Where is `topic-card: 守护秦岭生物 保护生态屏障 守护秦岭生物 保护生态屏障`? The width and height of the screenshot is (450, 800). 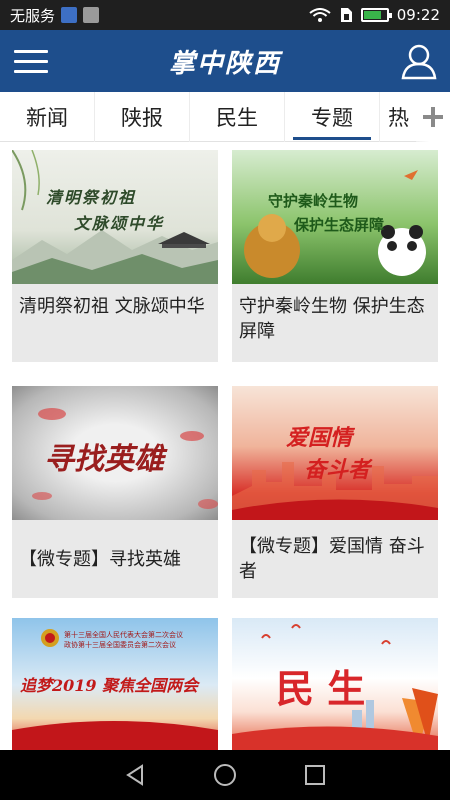 topic-card: 守护秦岭生物 保护生态屏障 守护秦岭生物 保护生态屏障 is located at coordinates (335, 256).